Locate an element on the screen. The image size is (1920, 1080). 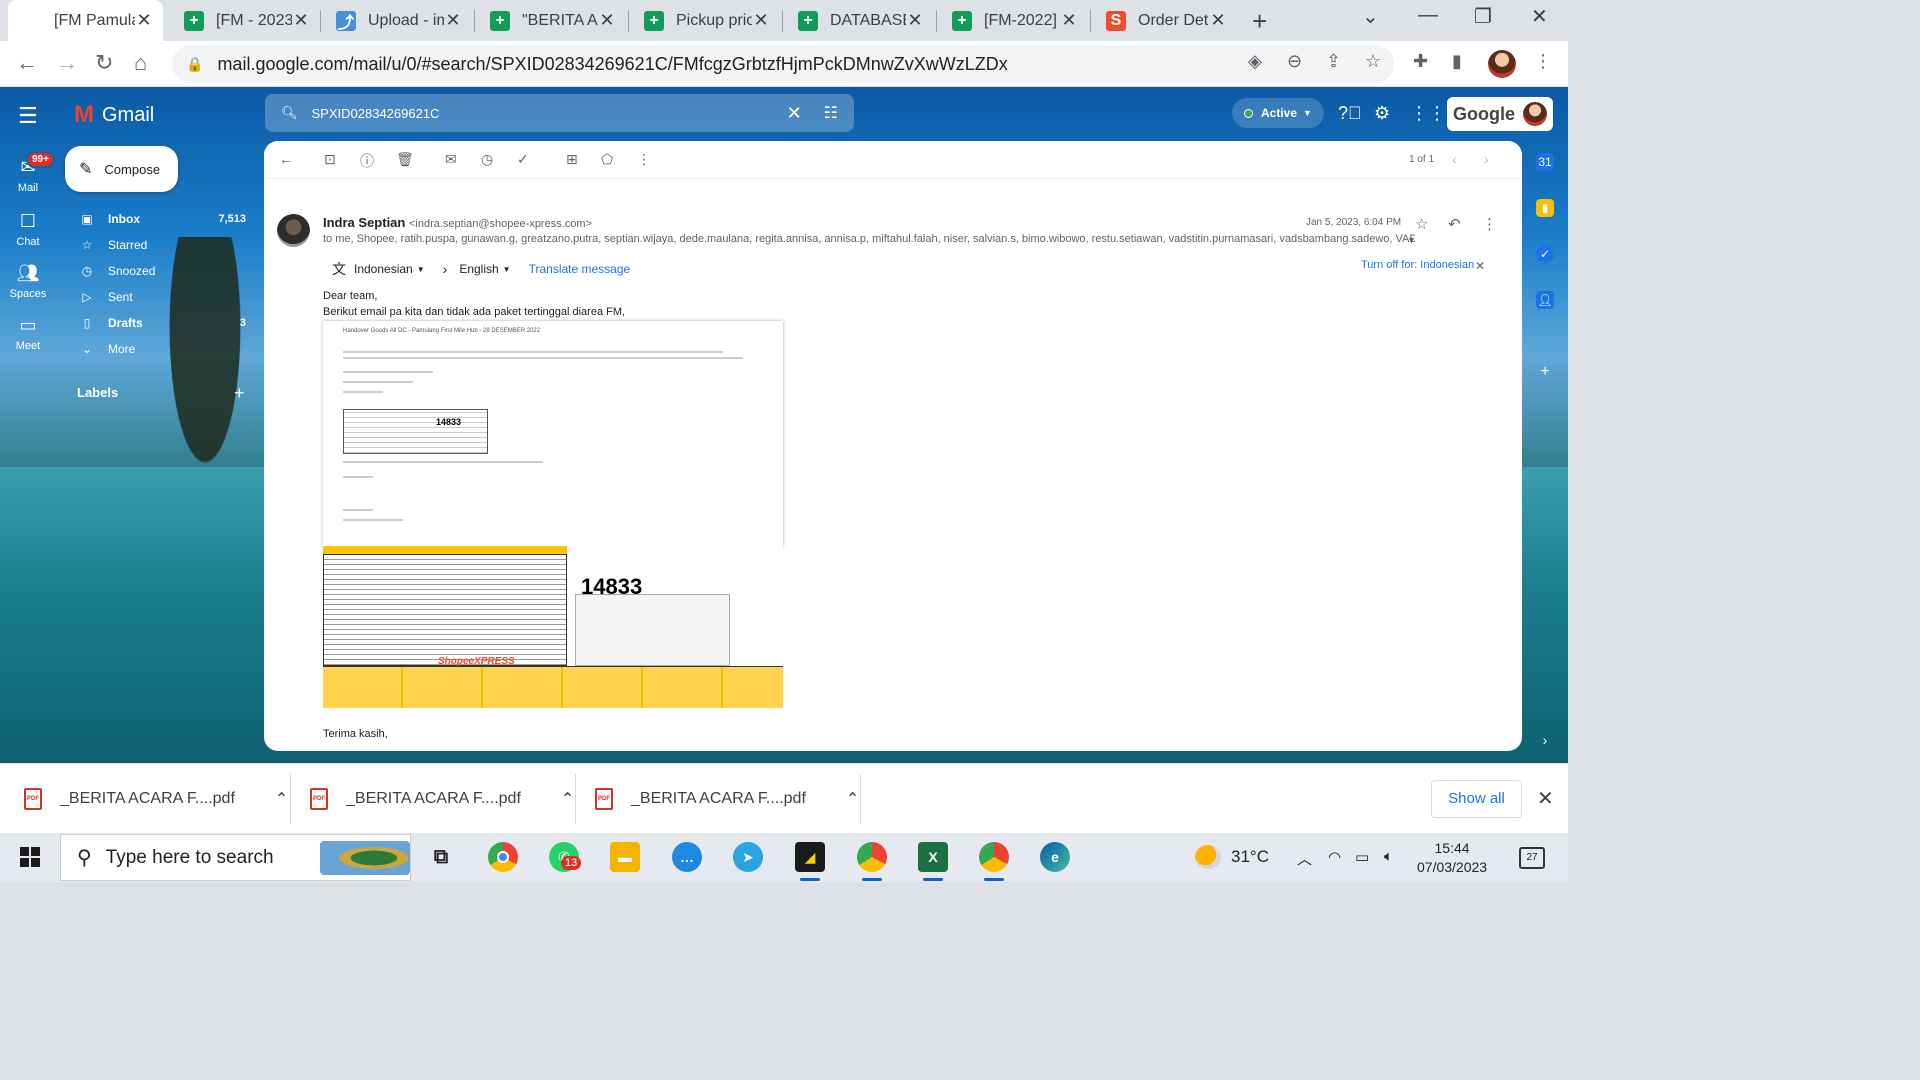
excel-icon: X is located at coordinates (933, 861).